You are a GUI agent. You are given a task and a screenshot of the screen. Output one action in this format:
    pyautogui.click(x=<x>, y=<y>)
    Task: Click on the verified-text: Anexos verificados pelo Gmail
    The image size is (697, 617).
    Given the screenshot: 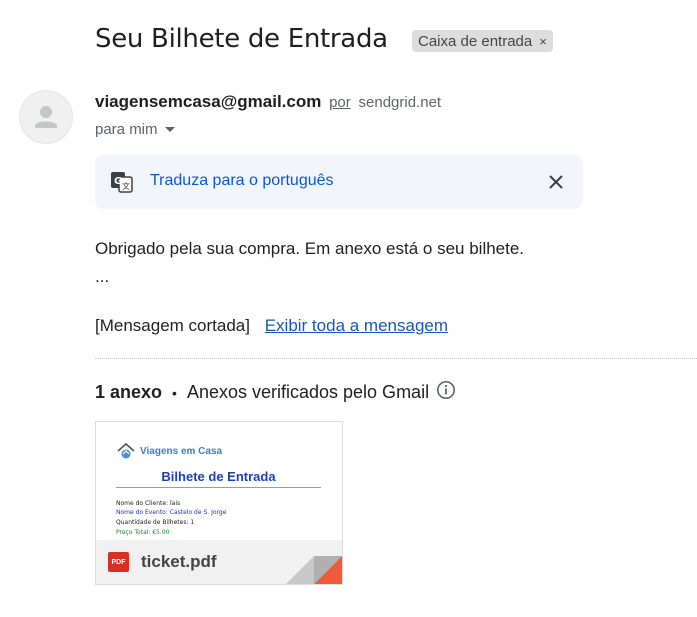 What is the action you would take?
    pyautogui.click(x=308, y=392)
    